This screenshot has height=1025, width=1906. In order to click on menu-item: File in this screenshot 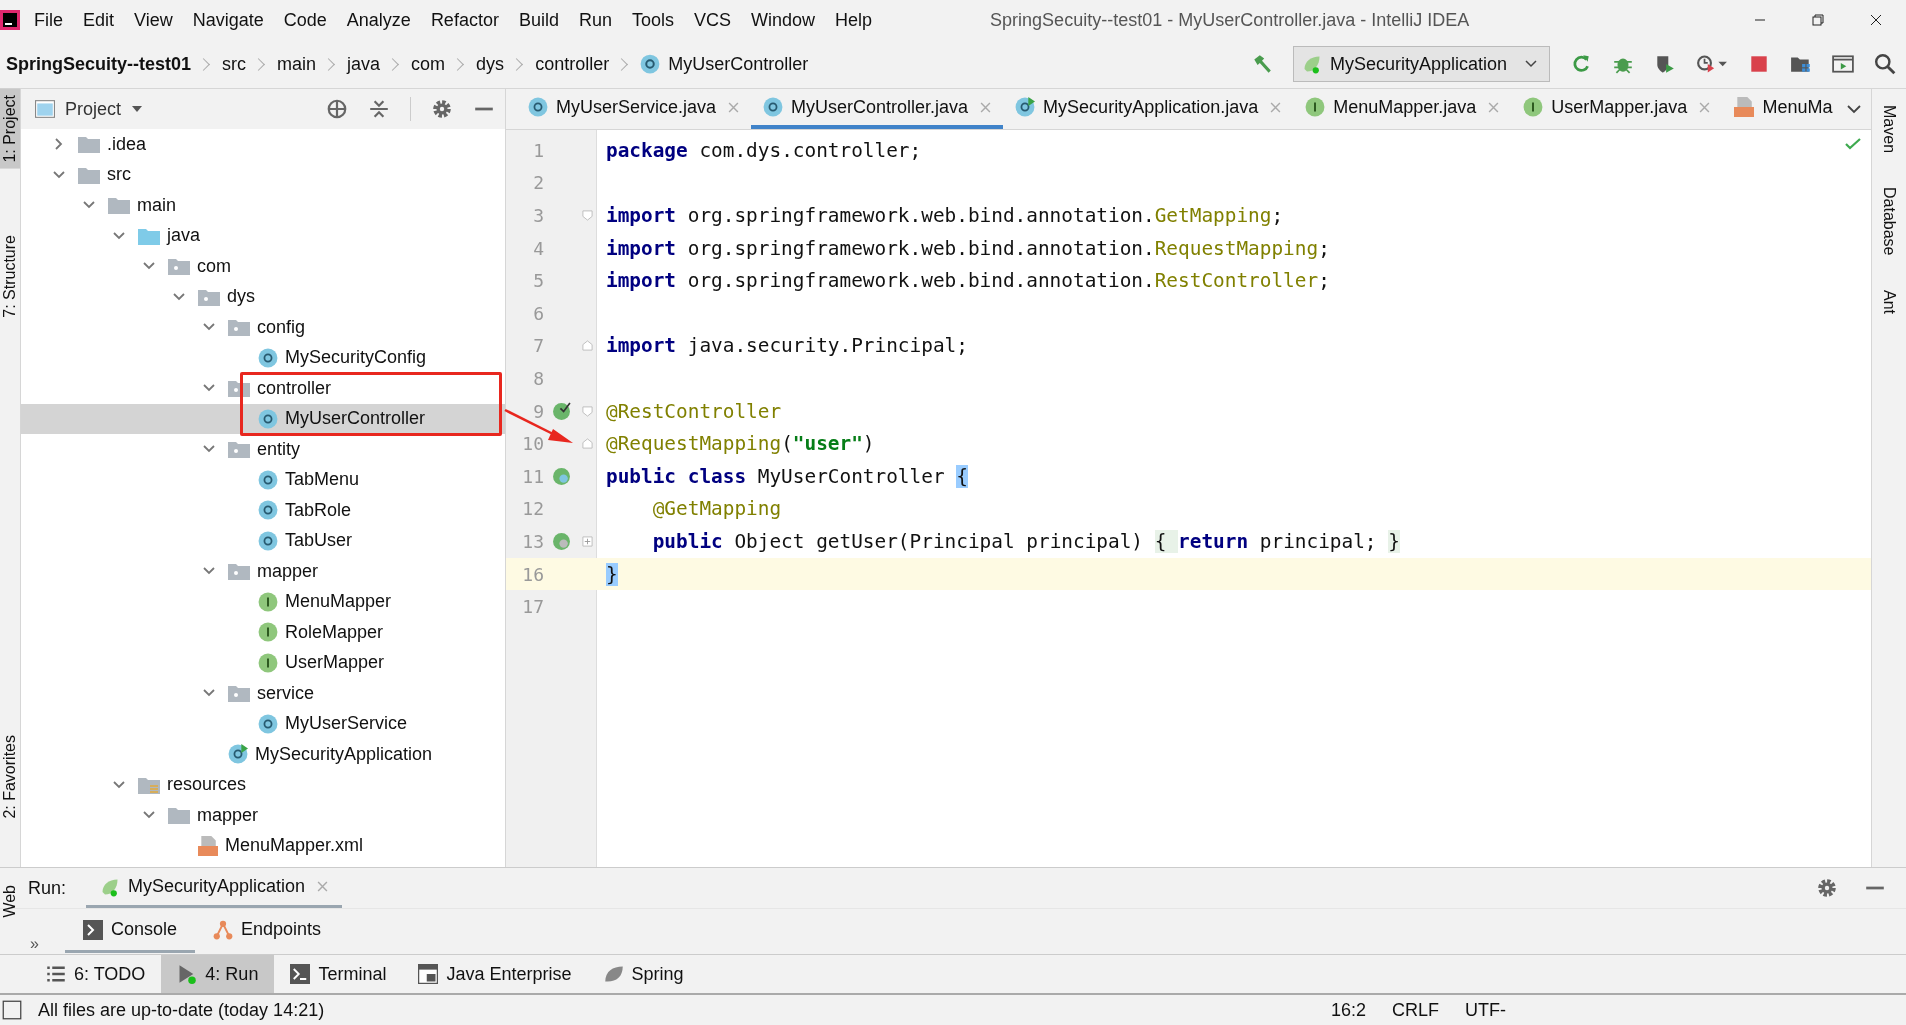, I will do `click(48, 20)`.